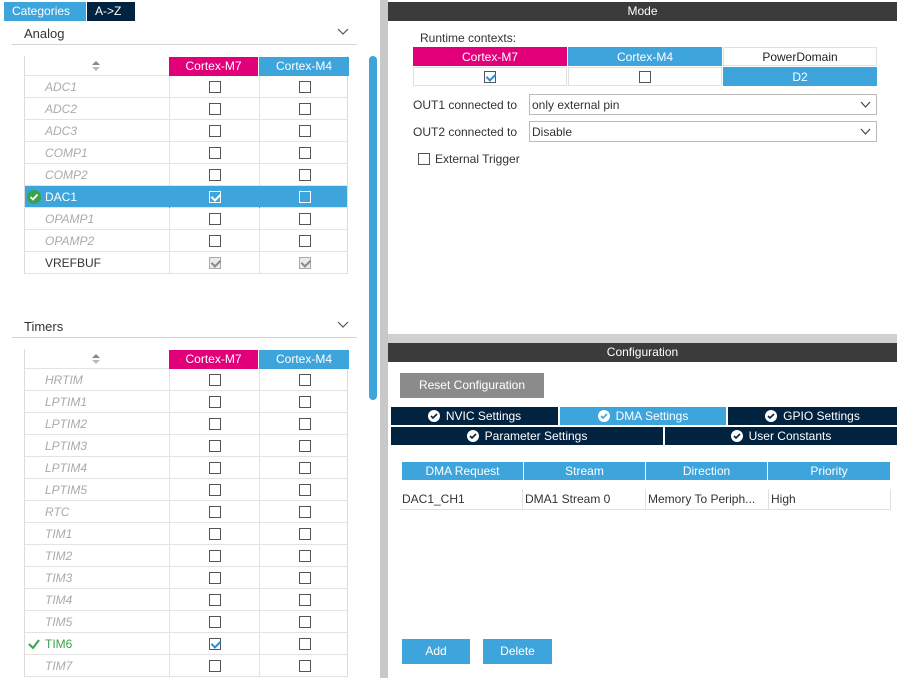  What do you see at coordinates (706, 471) in the screenshot?
I see `dma-header-direction: Direction` at bounding box center [706, 471].